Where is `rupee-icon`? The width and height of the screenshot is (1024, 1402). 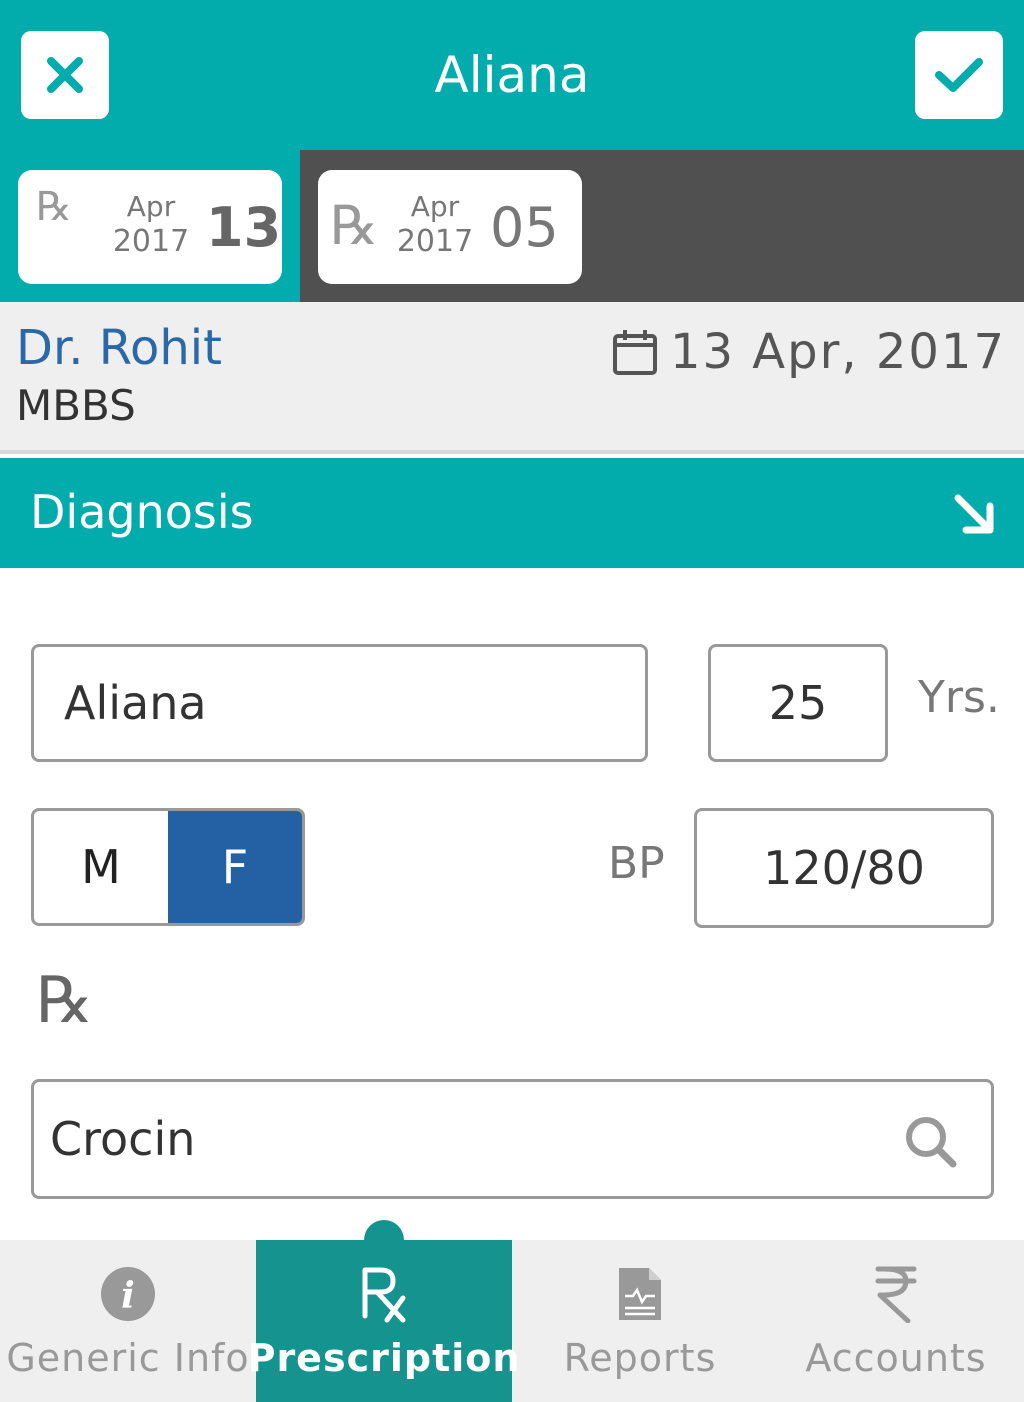 rupee-icon is located at coordinates (896, 1294).